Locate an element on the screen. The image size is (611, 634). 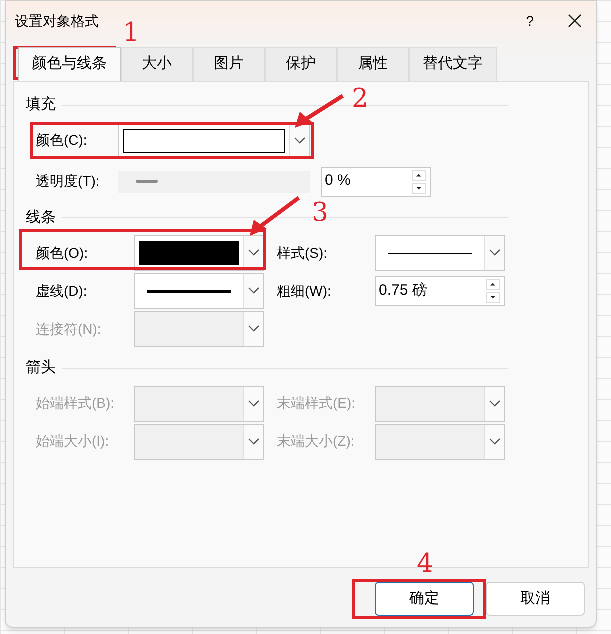
section-heading: 箭头 is located at coordinates (41, 368).